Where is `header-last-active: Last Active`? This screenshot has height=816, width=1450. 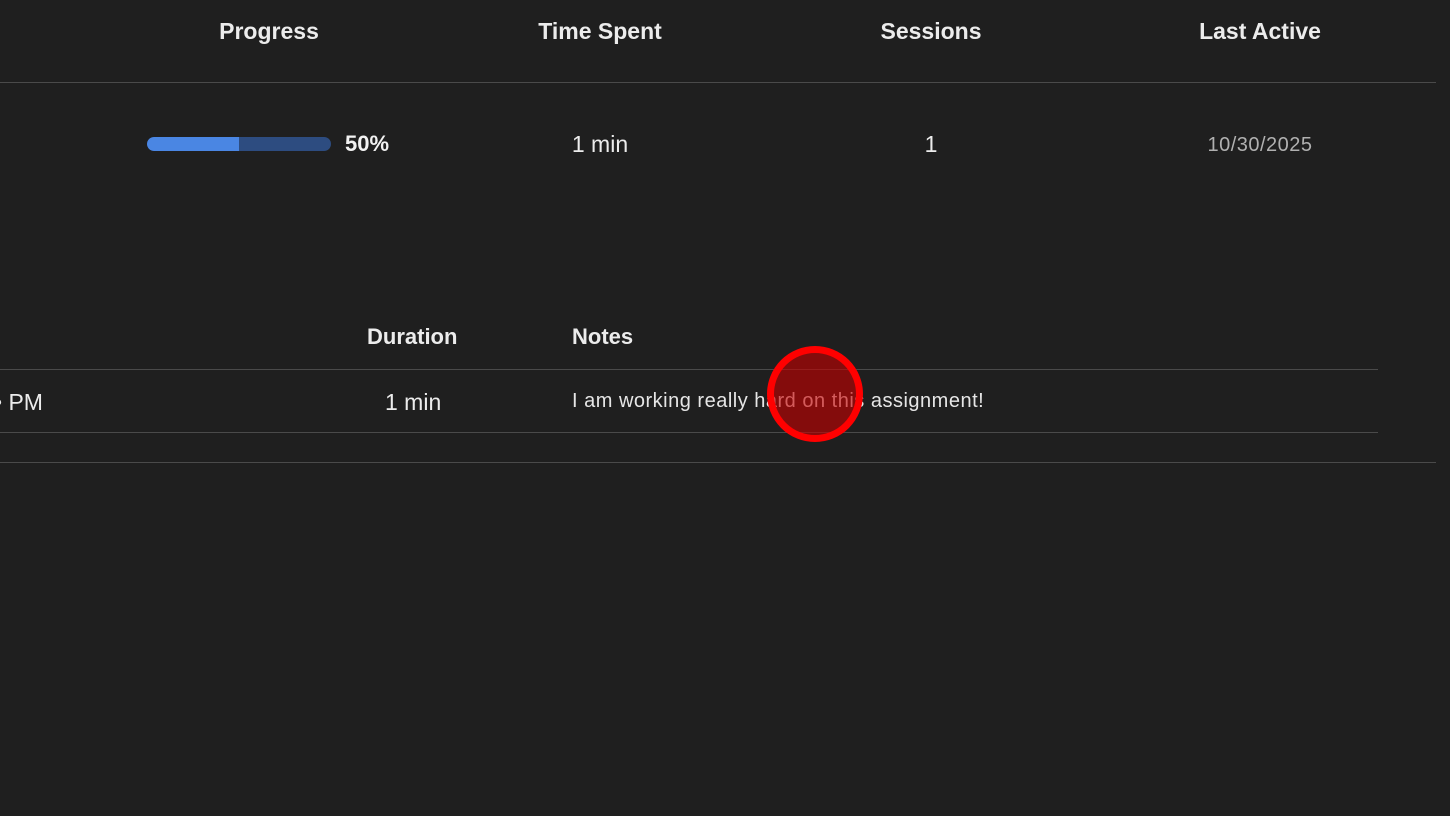 header-last-active: Last Active is located at coordinates (1260, 31).